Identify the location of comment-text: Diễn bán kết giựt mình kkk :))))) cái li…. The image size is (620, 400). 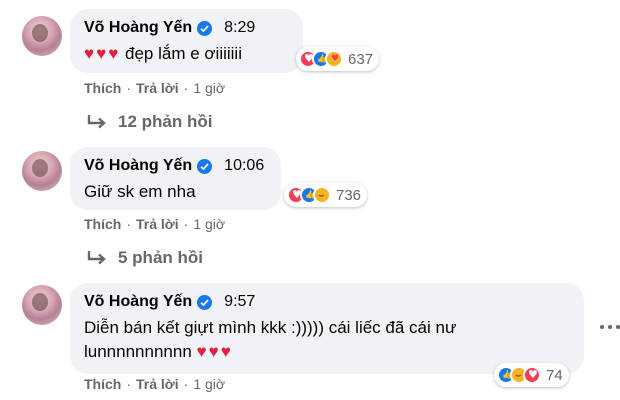
(328, 340).